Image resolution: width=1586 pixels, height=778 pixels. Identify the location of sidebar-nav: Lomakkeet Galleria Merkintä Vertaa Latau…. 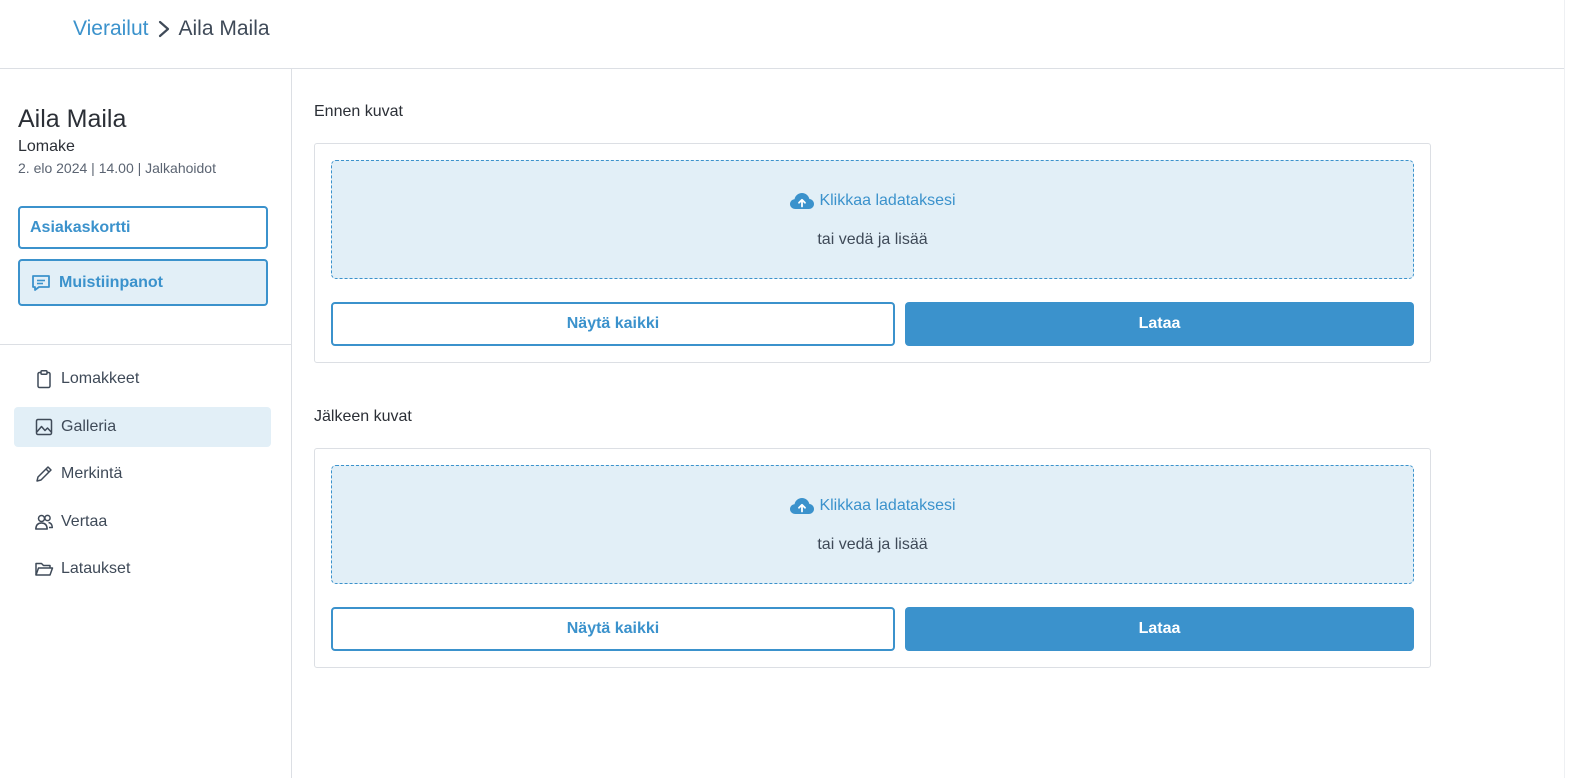
(142, 478).